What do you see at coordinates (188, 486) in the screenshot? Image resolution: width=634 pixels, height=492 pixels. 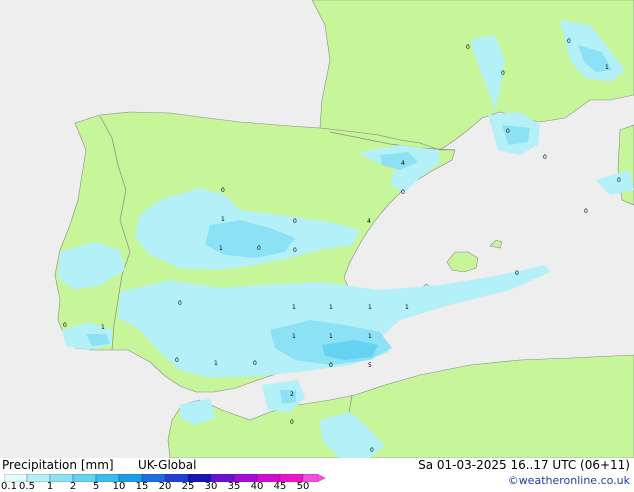 I see `scale-label: 25` at bounding box center [188, 486].